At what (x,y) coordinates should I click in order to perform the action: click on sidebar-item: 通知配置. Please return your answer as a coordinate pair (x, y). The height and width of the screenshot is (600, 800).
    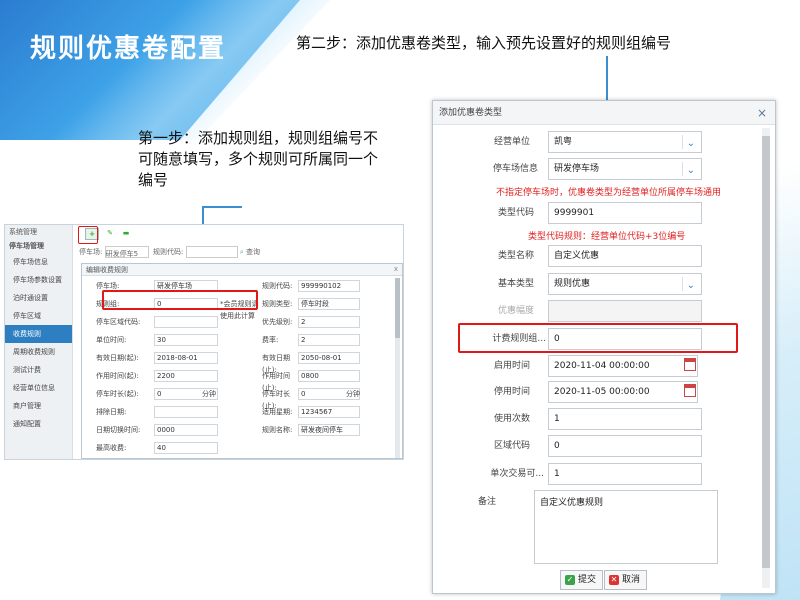
    Looking at the image, I should click on (38, 424).